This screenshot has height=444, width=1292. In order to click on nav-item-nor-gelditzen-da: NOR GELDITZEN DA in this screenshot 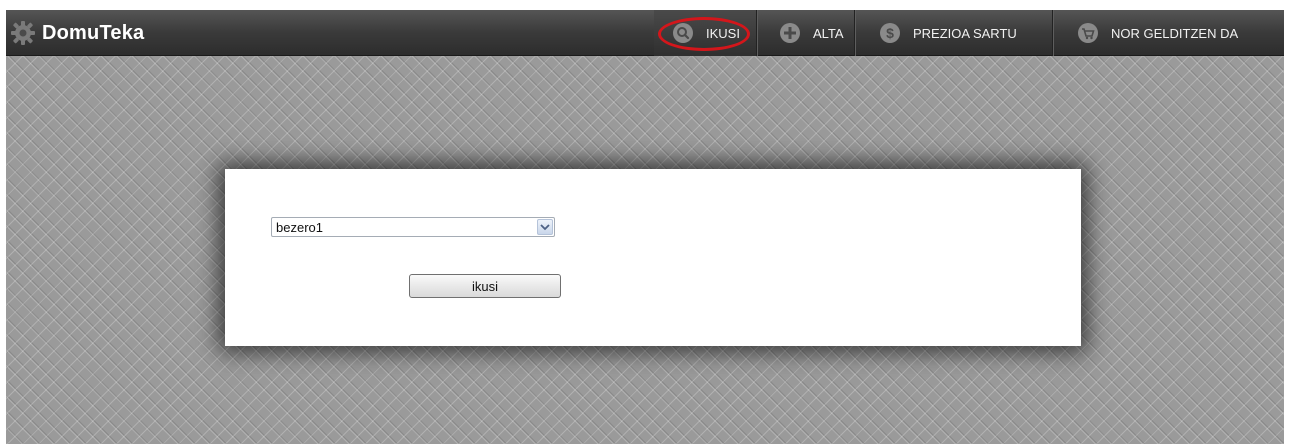, I will do `click(1165, 33)`.